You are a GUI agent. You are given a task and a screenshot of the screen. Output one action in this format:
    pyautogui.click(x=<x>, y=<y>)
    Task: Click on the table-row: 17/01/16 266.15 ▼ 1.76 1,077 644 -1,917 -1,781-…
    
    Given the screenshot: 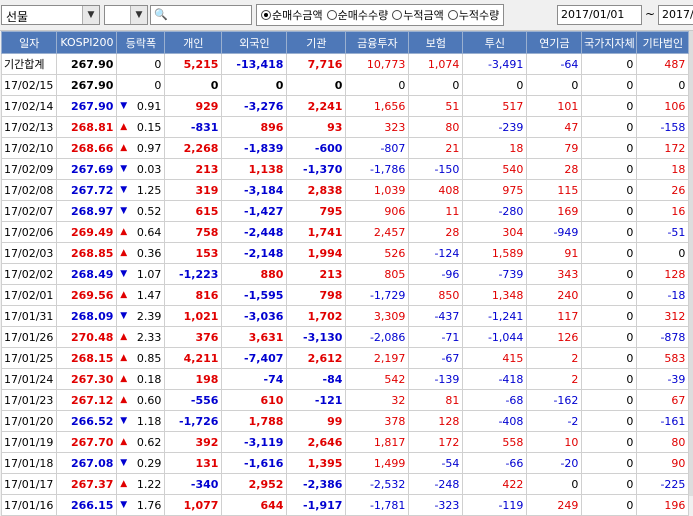 What is the action you would take?
    pyautogui.click(x=345, y=505)
    